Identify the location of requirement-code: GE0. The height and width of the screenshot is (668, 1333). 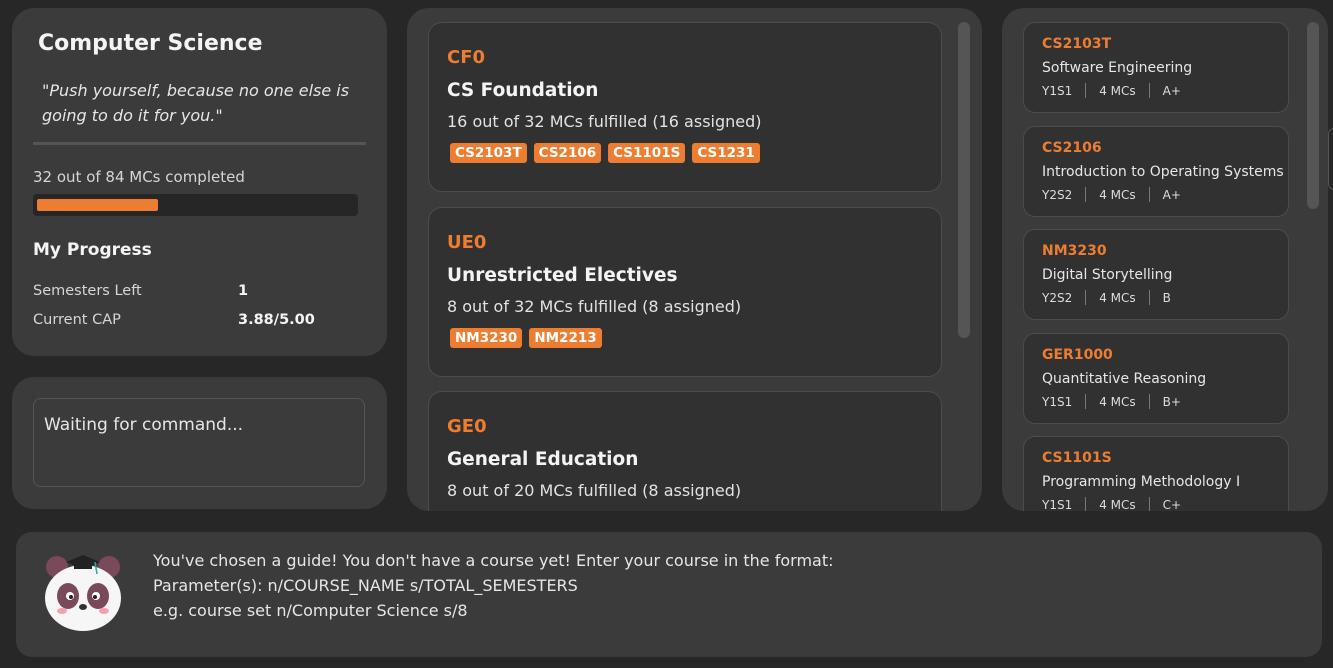
(467, 426).